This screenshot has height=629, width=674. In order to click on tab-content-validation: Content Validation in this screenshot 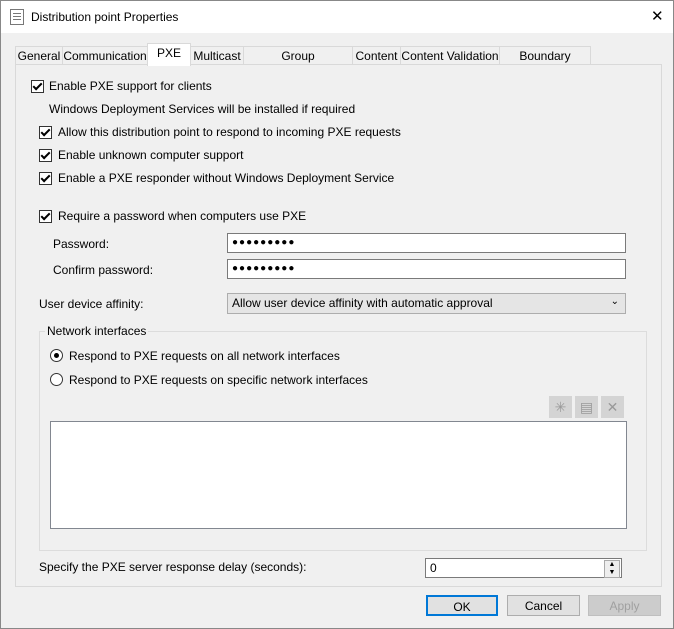, I will do `click(450, 55)`.